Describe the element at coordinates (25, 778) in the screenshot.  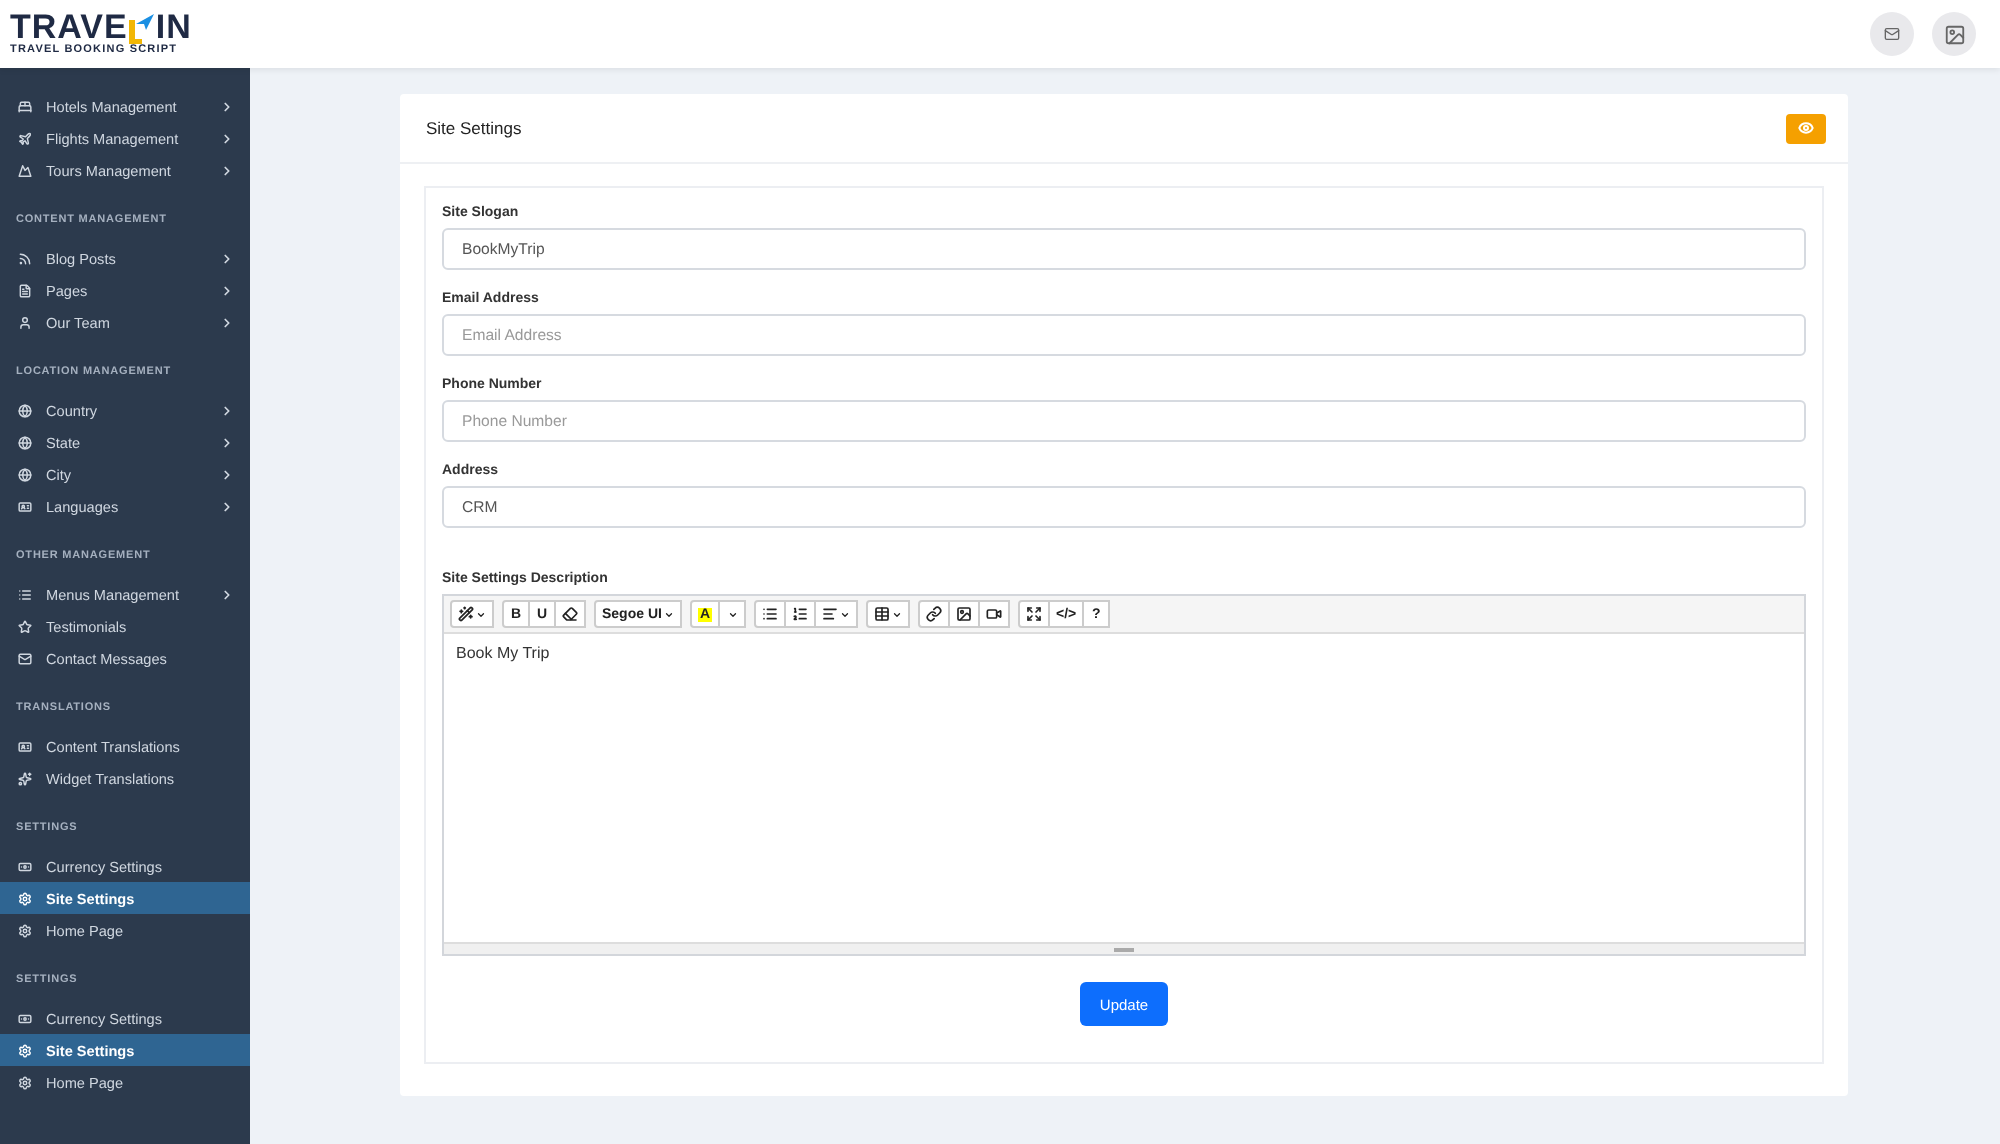
I see `sparkle-icon` at that location.